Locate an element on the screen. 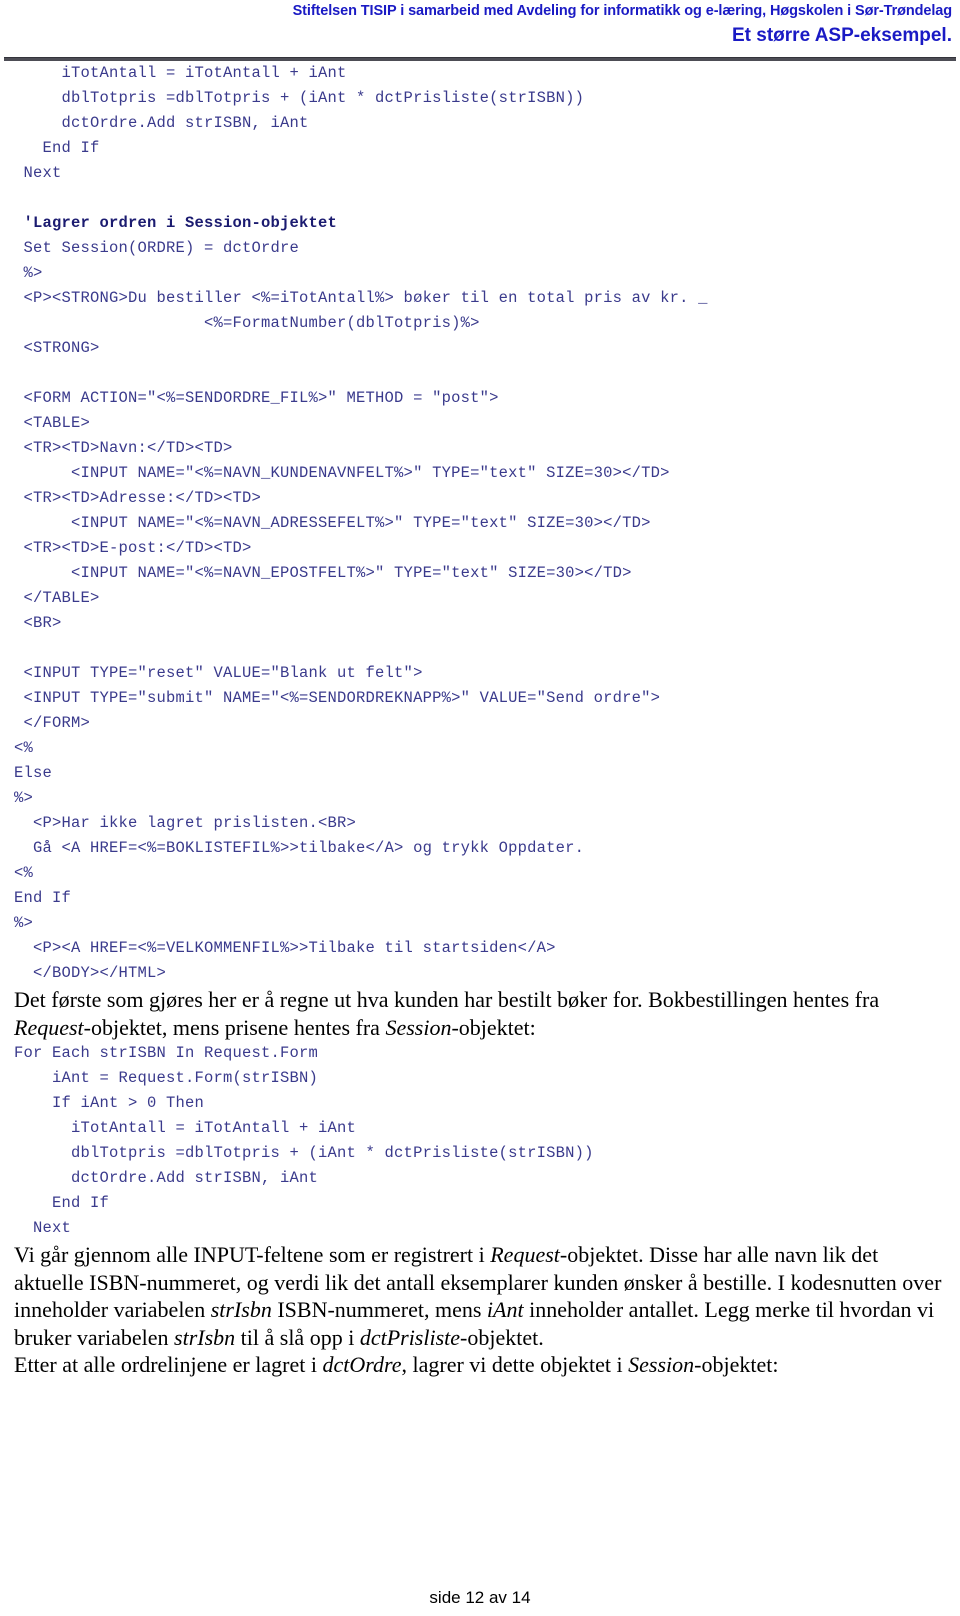  text-run: ISBN-nummeret, mens is located at coordinates (379, 1309).